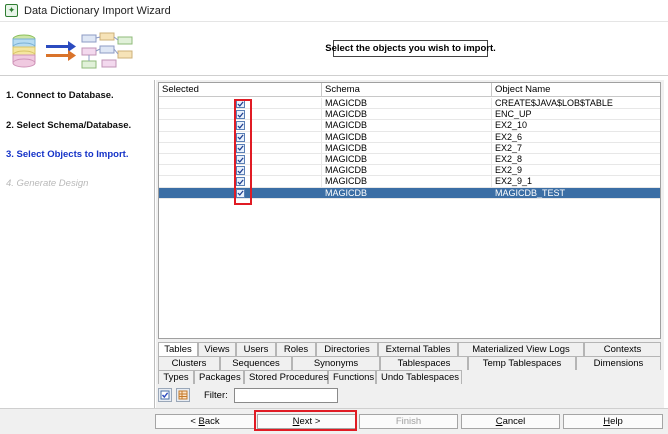  I want to click on table-row: MAGICDB EX2_9_1, so click(409, 182).